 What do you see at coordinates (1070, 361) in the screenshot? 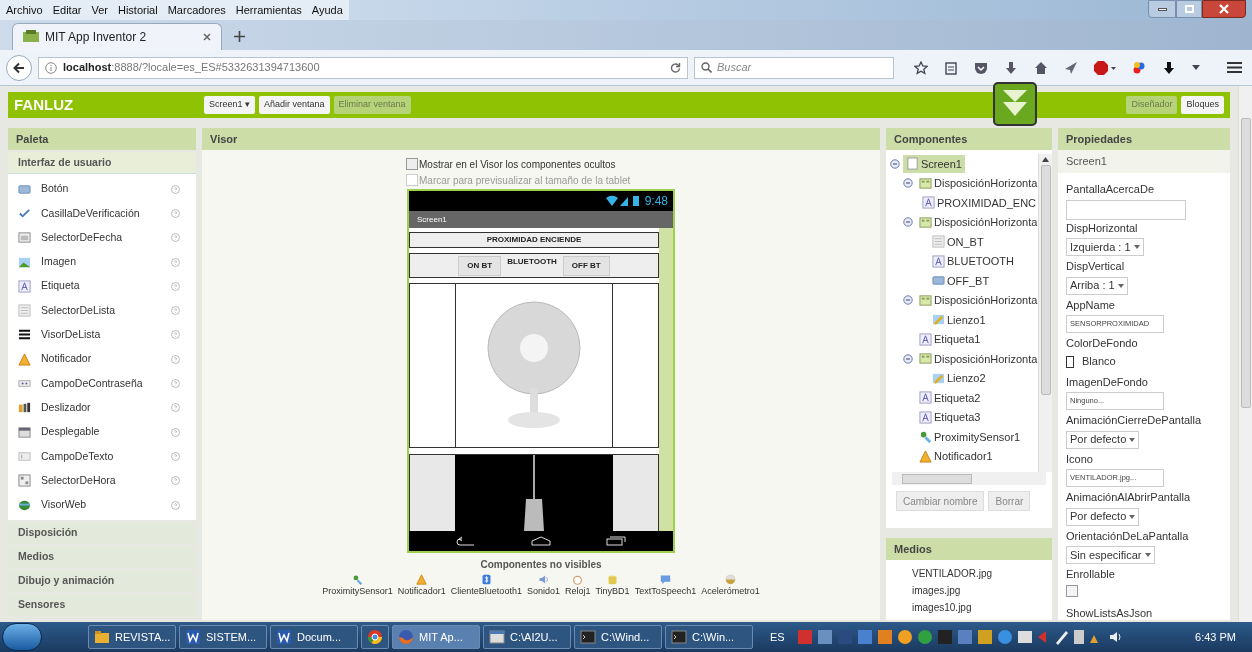
I see `color-swatch` at bounding box center [1070, 361].